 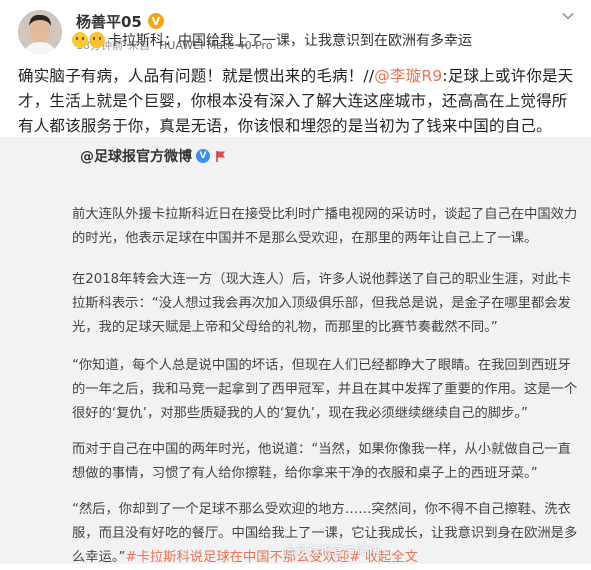 What do you see at coordinates (220, 156) in the screenshot?
I see `flag-icon` at bounding box center [220, 156].